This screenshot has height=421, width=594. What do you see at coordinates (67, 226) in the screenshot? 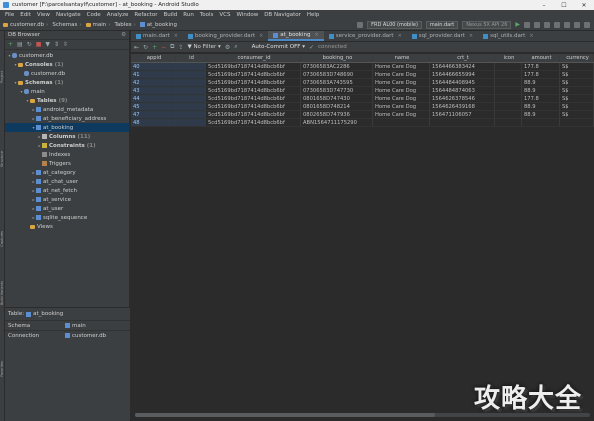
I see `tree-node: Views` at bounding box center [67, 226].